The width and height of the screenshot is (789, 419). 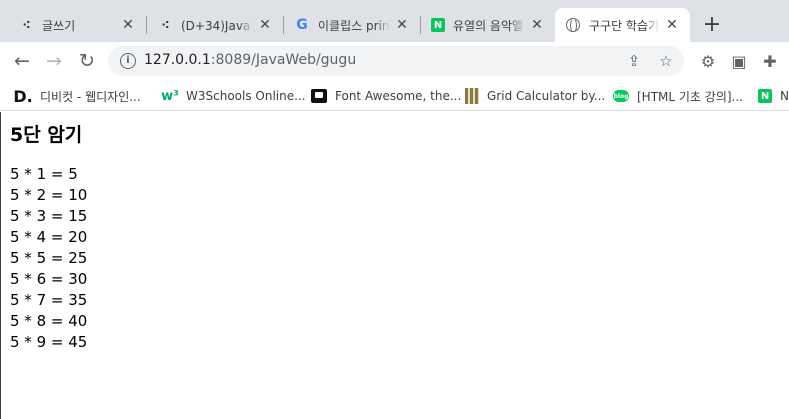 What do you see at coordinates (283, 60) in the screenshot?
I see `url-path: :8089/JavaWeb/gugu` at bounding box center [283, 60].